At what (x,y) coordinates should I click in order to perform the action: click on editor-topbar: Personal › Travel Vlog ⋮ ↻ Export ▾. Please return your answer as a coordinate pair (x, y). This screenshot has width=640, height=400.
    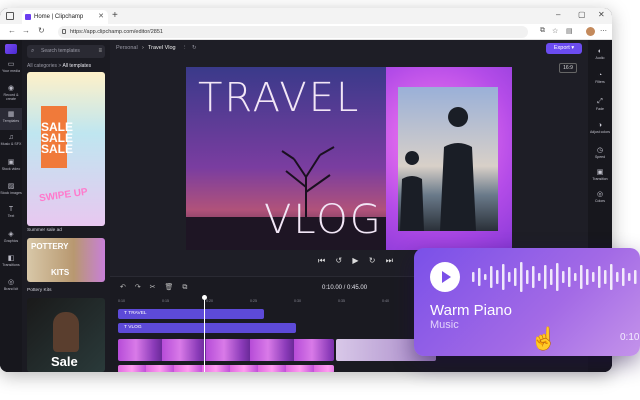
    Looking at the image, I should click on (349, 48).